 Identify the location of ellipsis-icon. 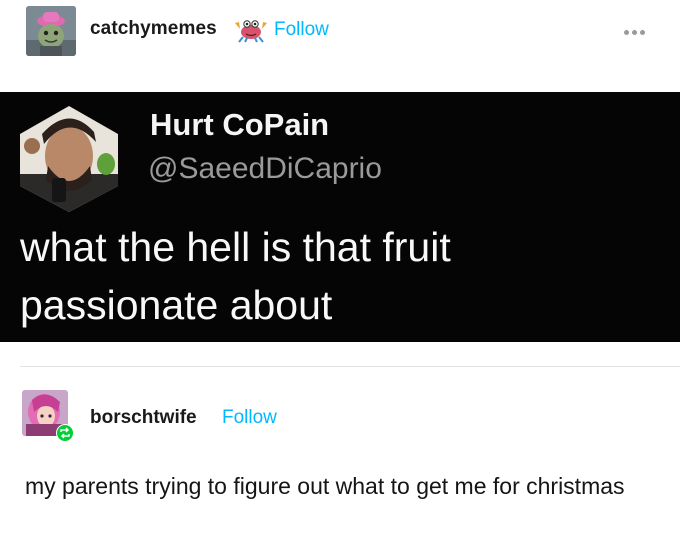
(640, 32).